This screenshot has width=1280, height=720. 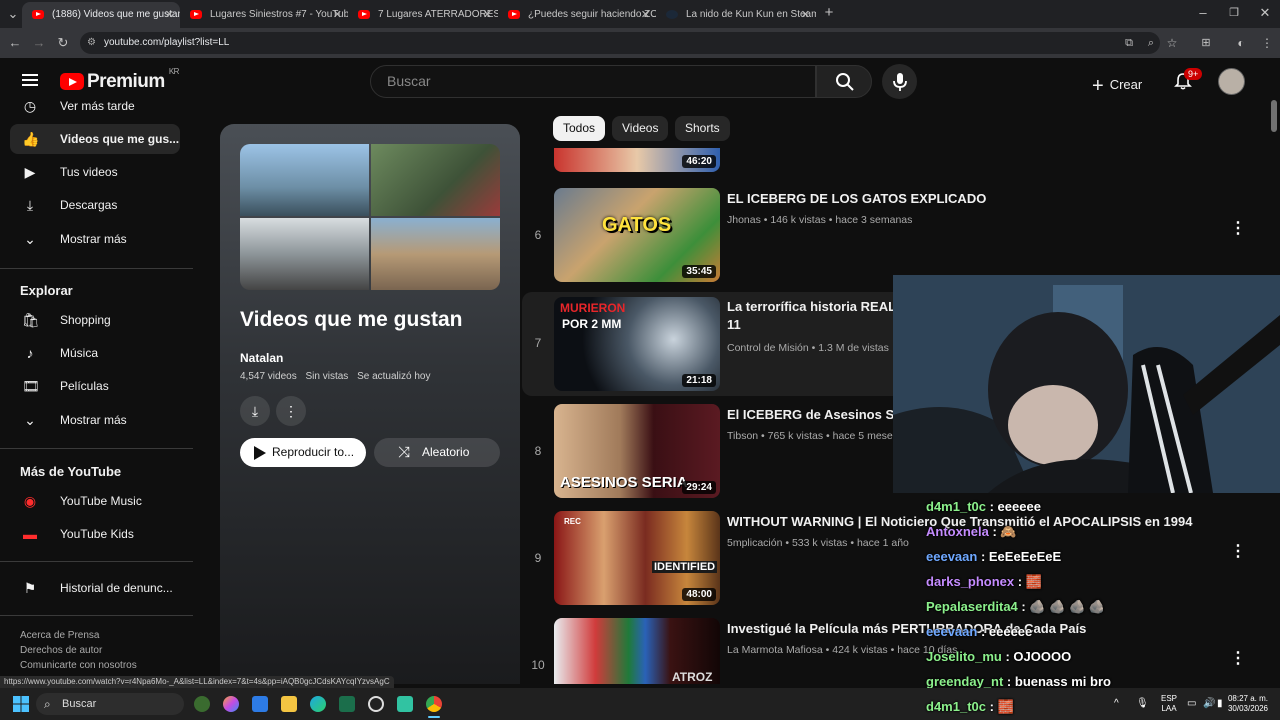 What do you see at coordinates (231, 704) in the screenshot?
I see `copilot-icon` at bounding box center [231, 704].